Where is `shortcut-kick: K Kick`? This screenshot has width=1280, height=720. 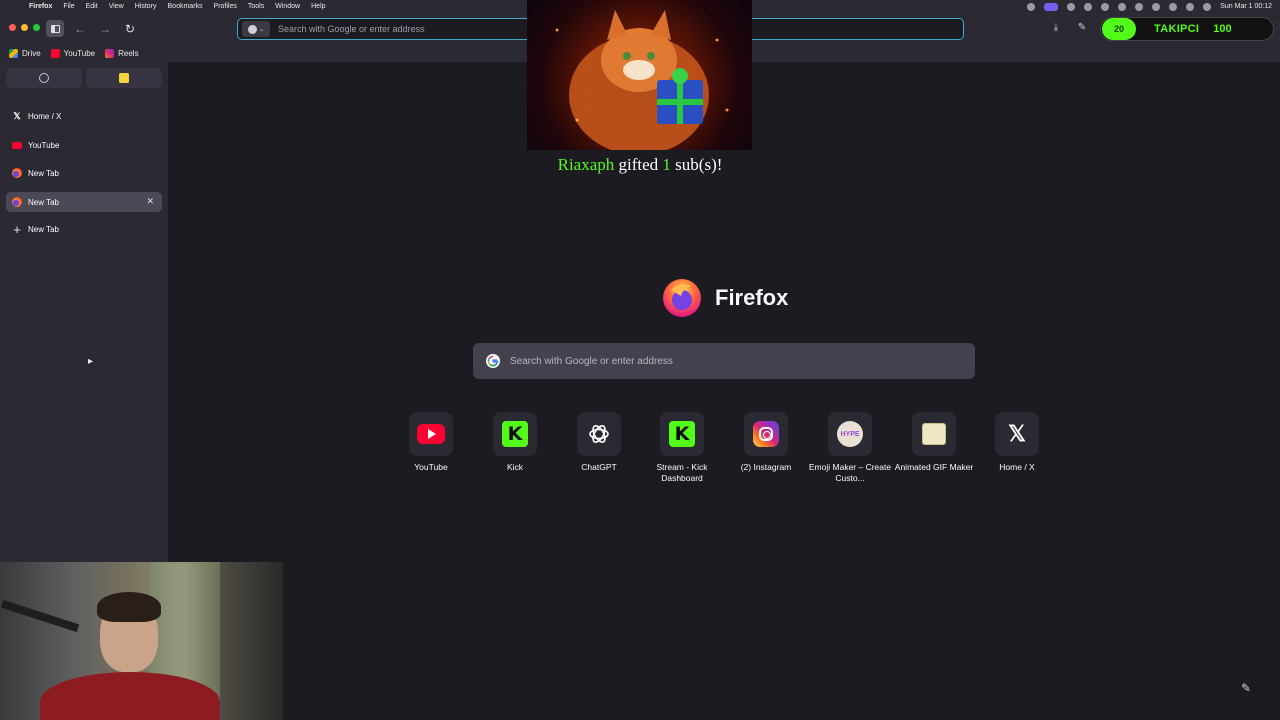 shortcut-kick: K Kick is located at coordinates (515, 442).